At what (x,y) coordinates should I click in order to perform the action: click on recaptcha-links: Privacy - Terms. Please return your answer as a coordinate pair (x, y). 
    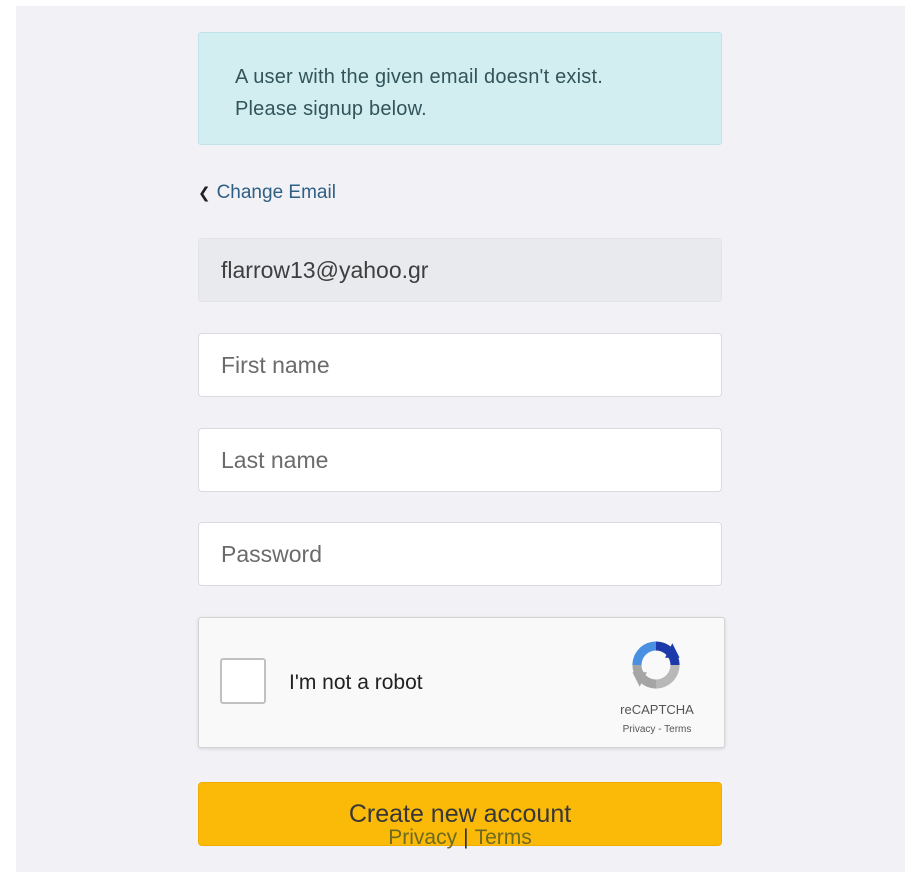
    Looking at the image, I should click on (657, 729).